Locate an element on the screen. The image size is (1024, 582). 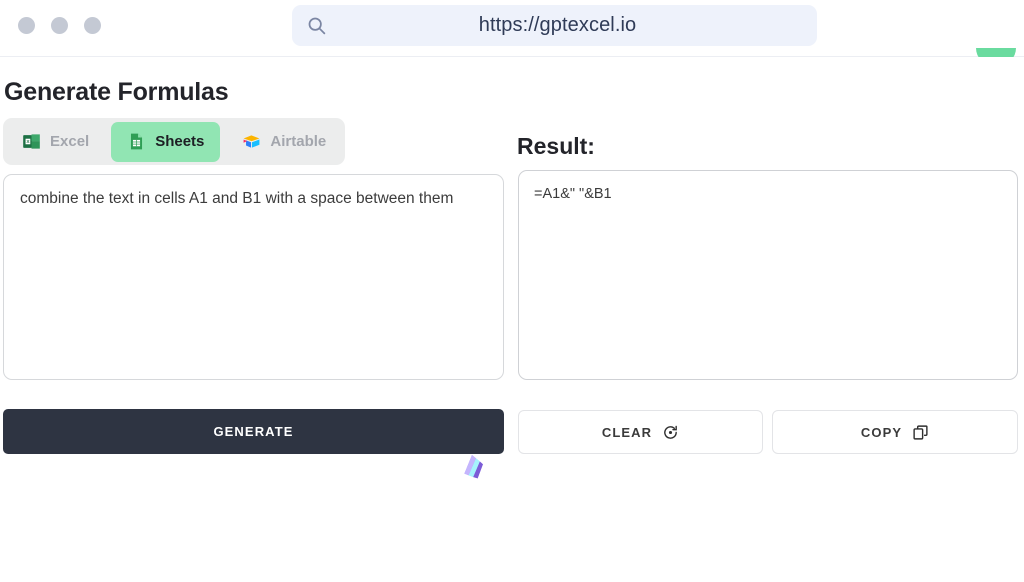
generate-button: GENERATE is located at coordinates (253, 431).